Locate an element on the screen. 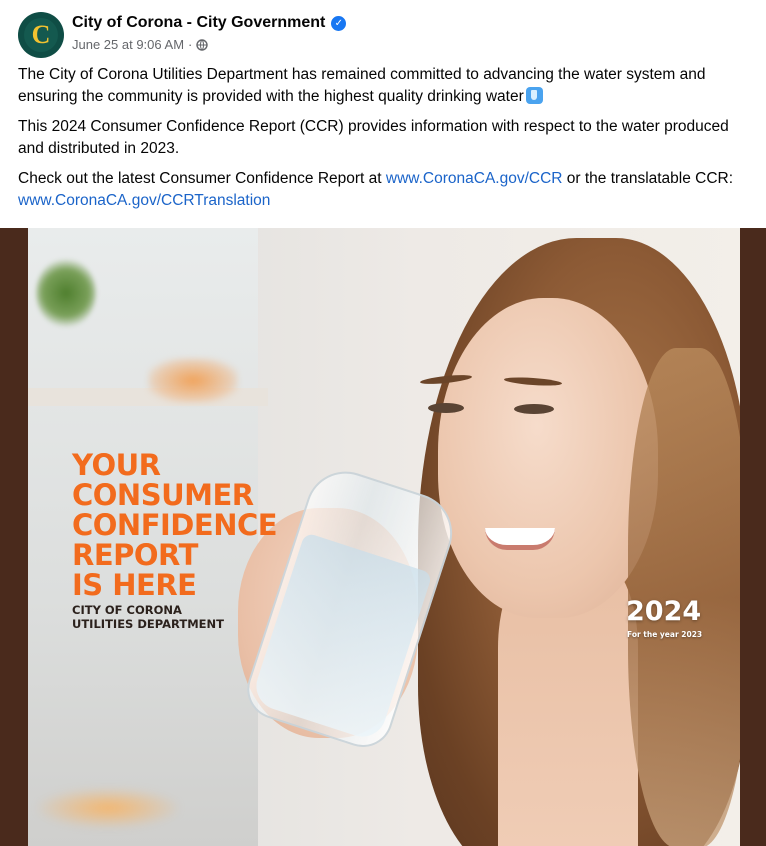 This screenshot has height=846, width=766. water-emoji-icon is located at coordinates (534, 95).